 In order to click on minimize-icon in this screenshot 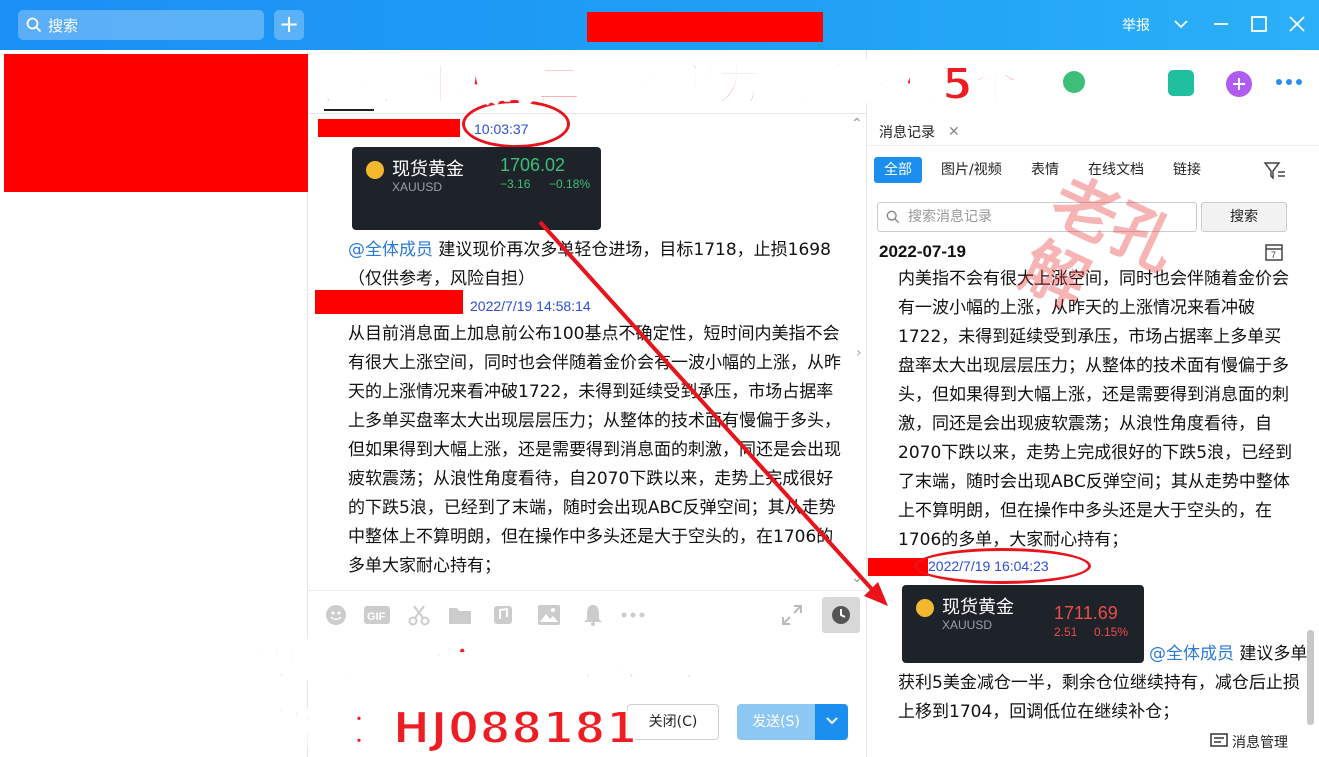, I will do `click(1221, 24)`.